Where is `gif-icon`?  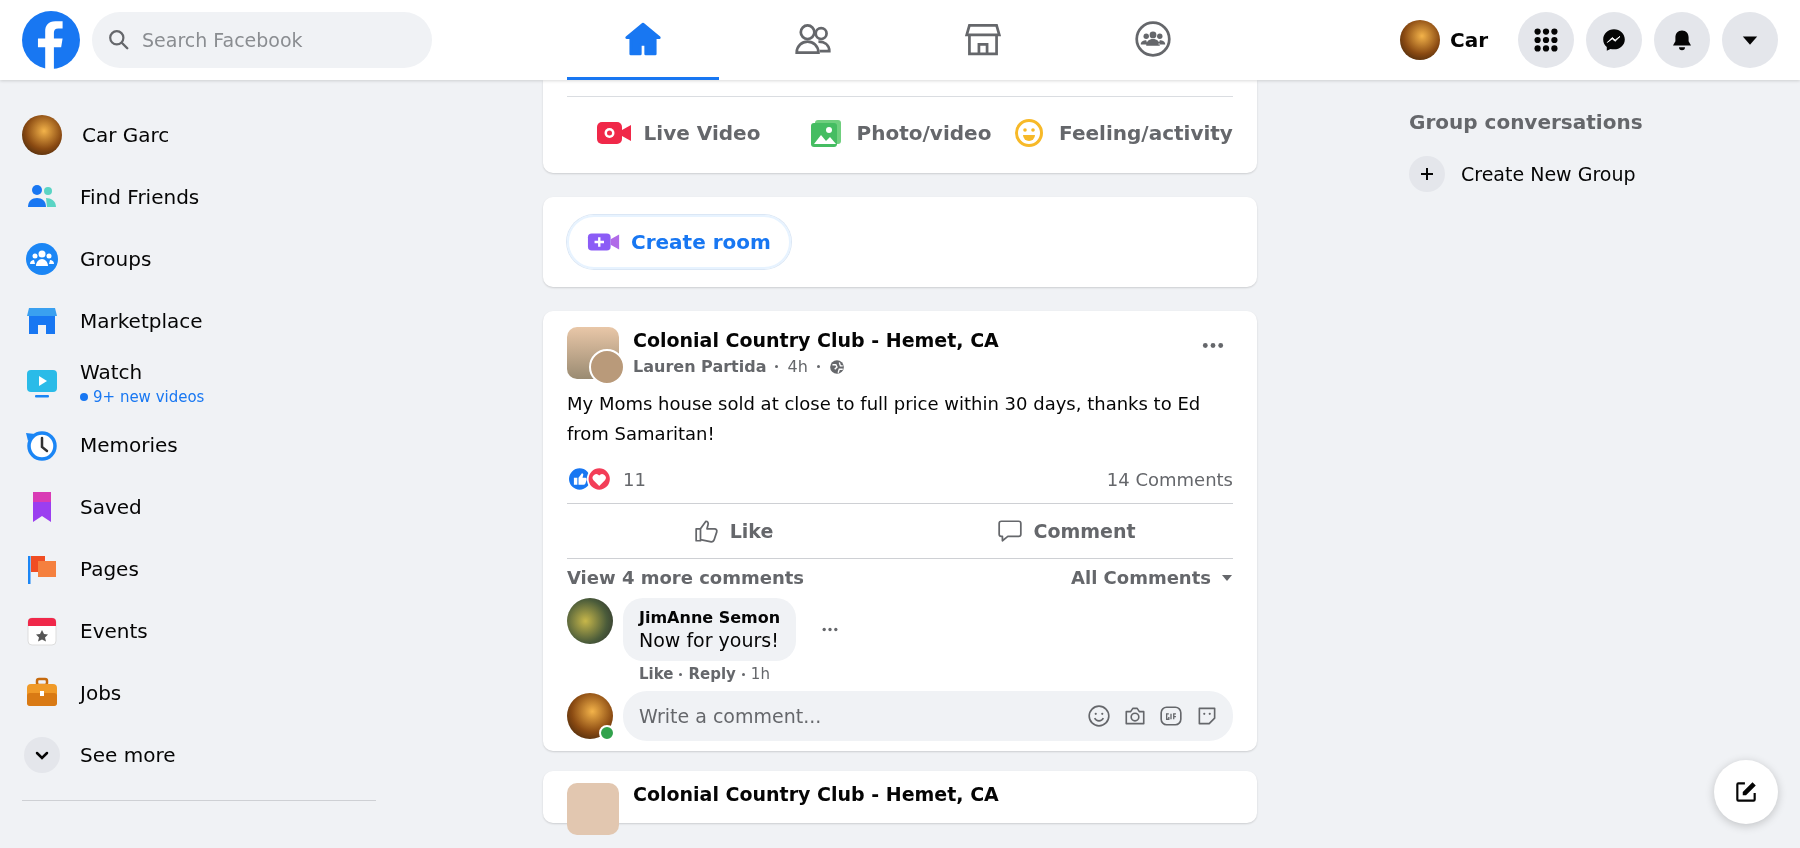
gif-icon is located at coordinates (1171, 716).